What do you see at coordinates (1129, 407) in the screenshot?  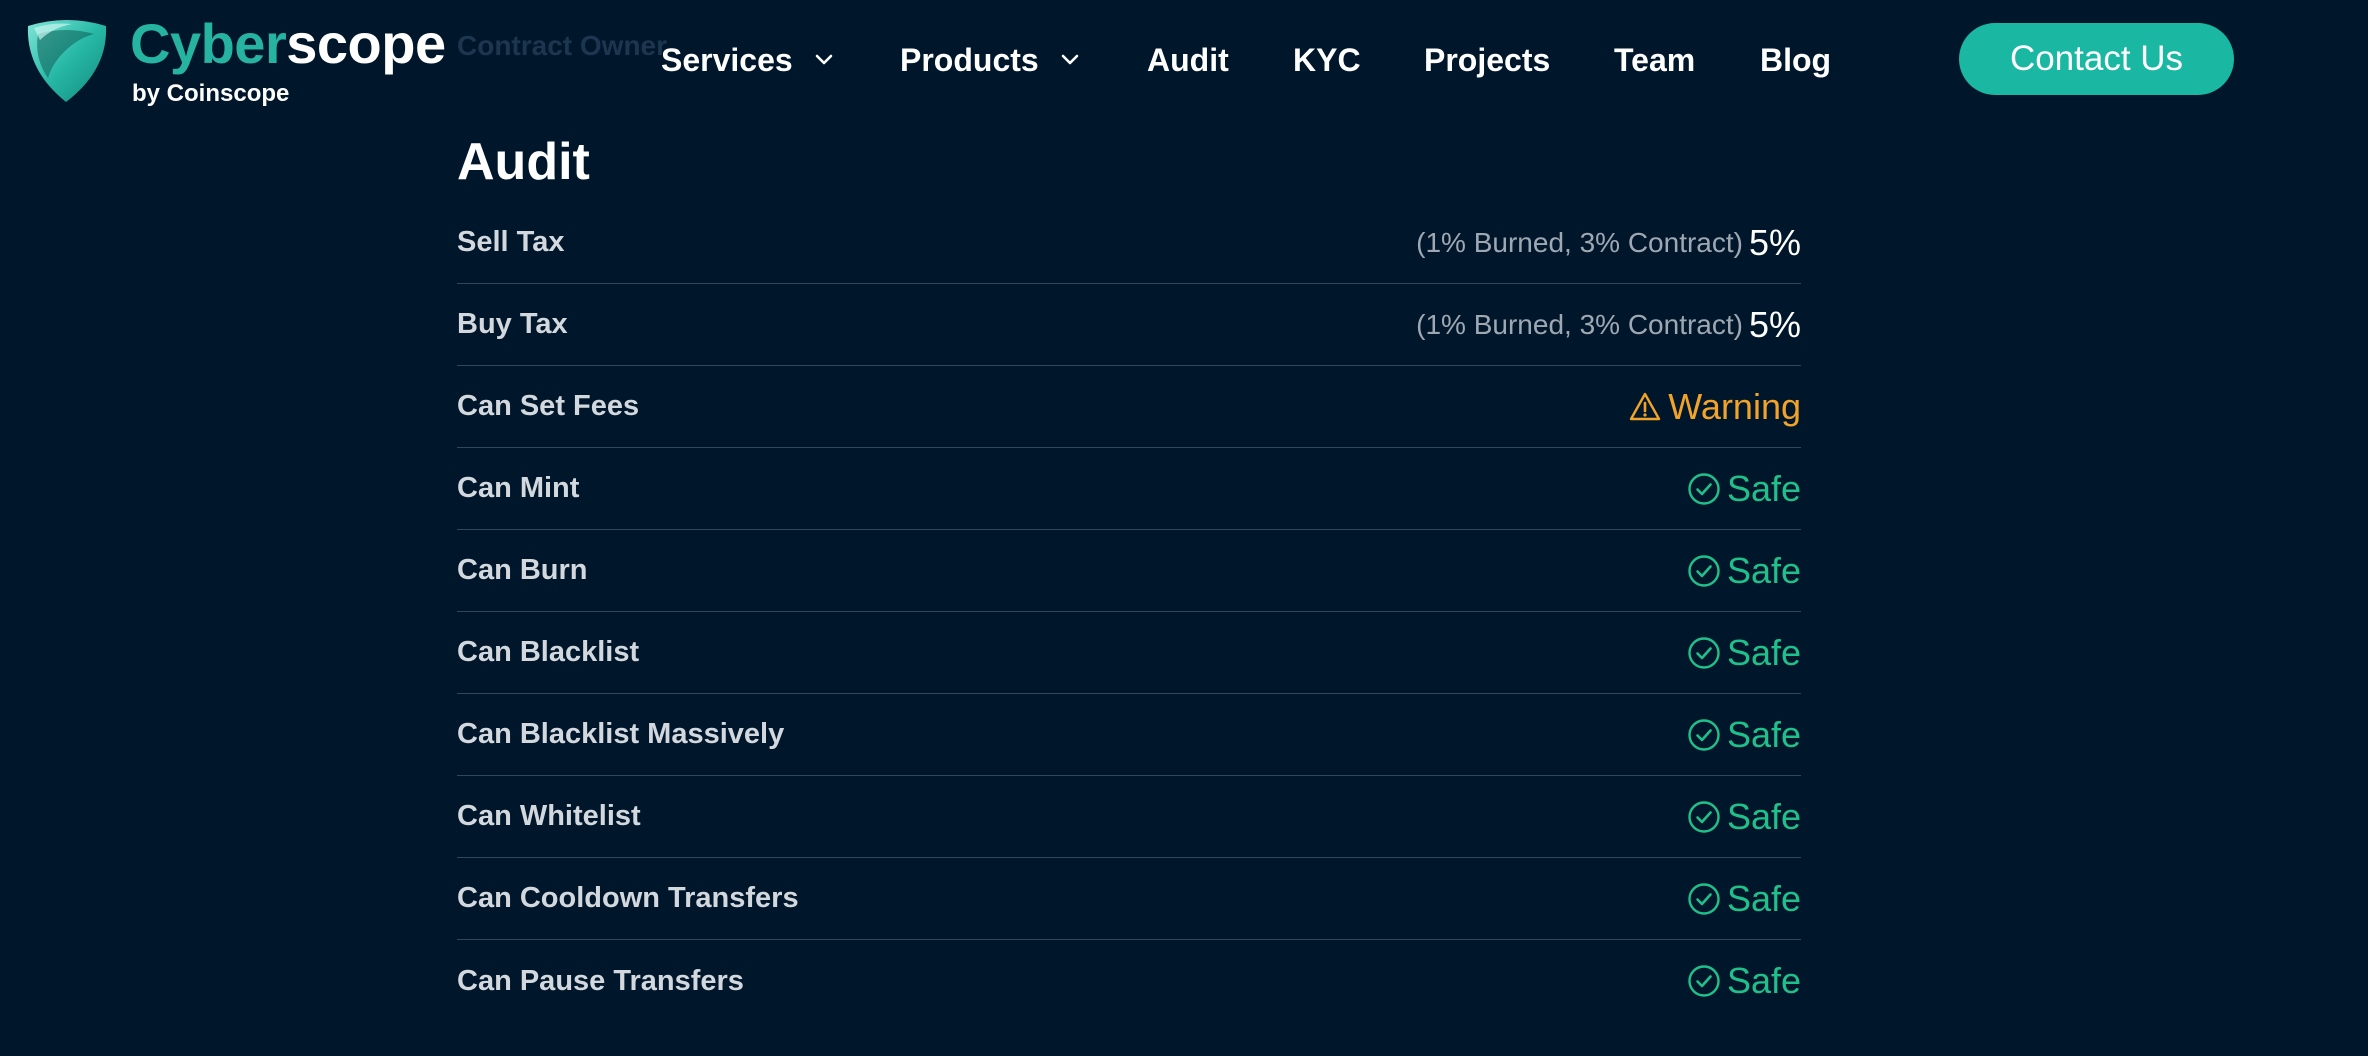 I see `audit-row-can-set-fees: Can Set Fees Warning` at bounding box center [1129, 407].